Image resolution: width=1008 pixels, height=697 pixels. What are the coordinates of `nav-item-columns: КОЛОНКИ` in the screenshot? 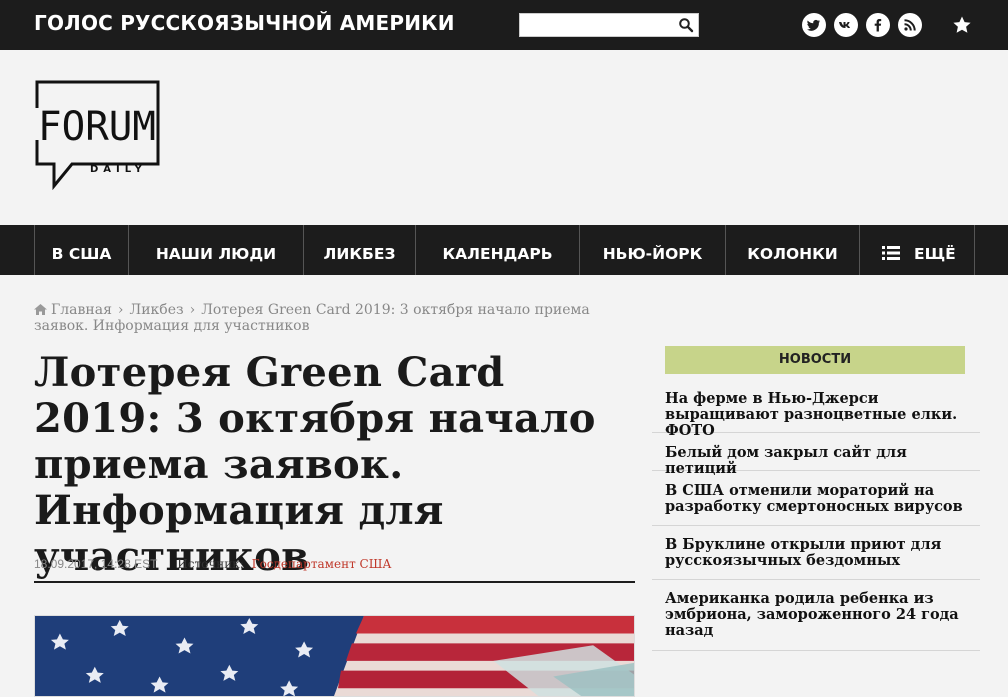 It's located at (792, 250).